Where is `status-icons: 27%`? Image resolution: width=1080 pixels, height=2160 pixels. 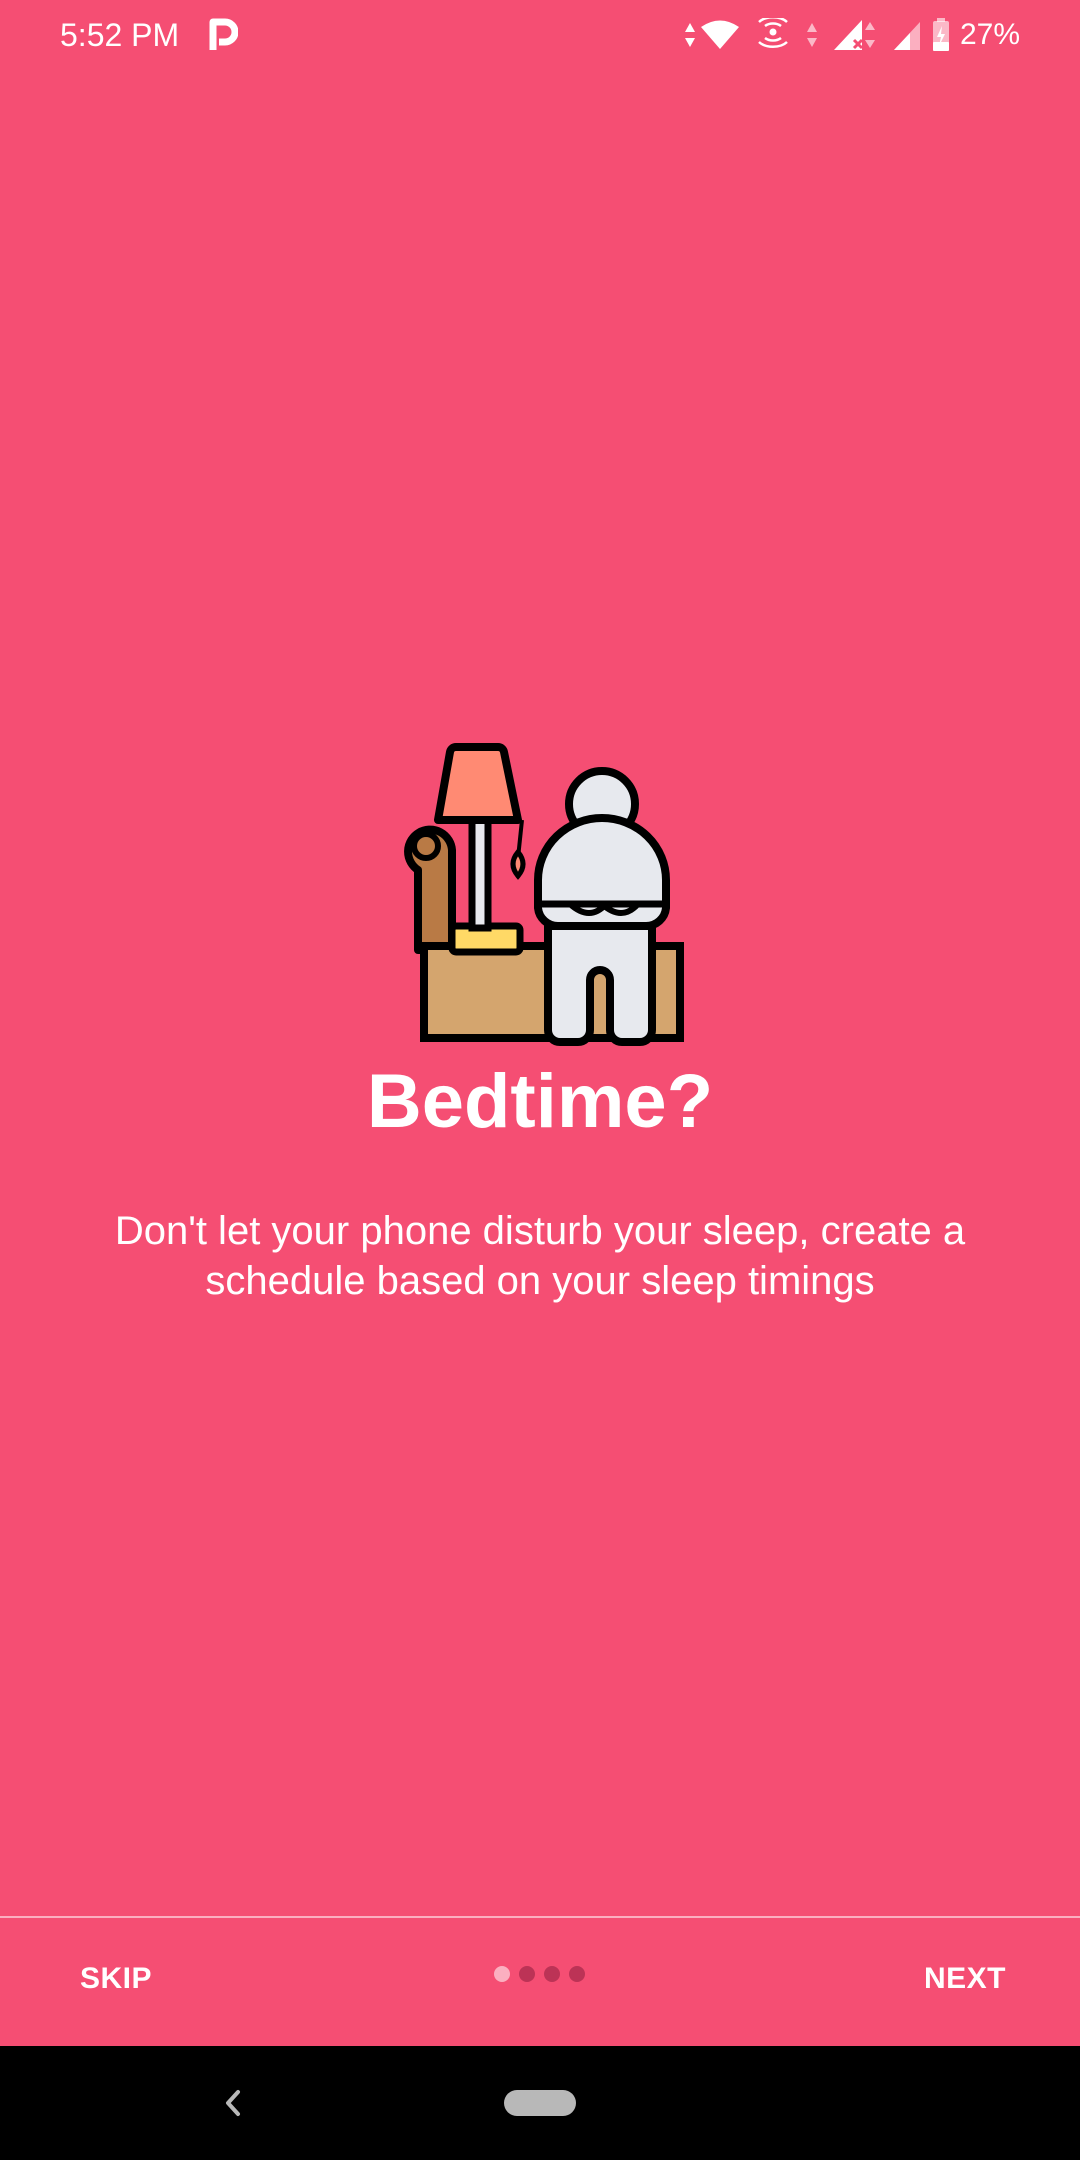
status-icons: 27% is located at coordinates (845, 35).